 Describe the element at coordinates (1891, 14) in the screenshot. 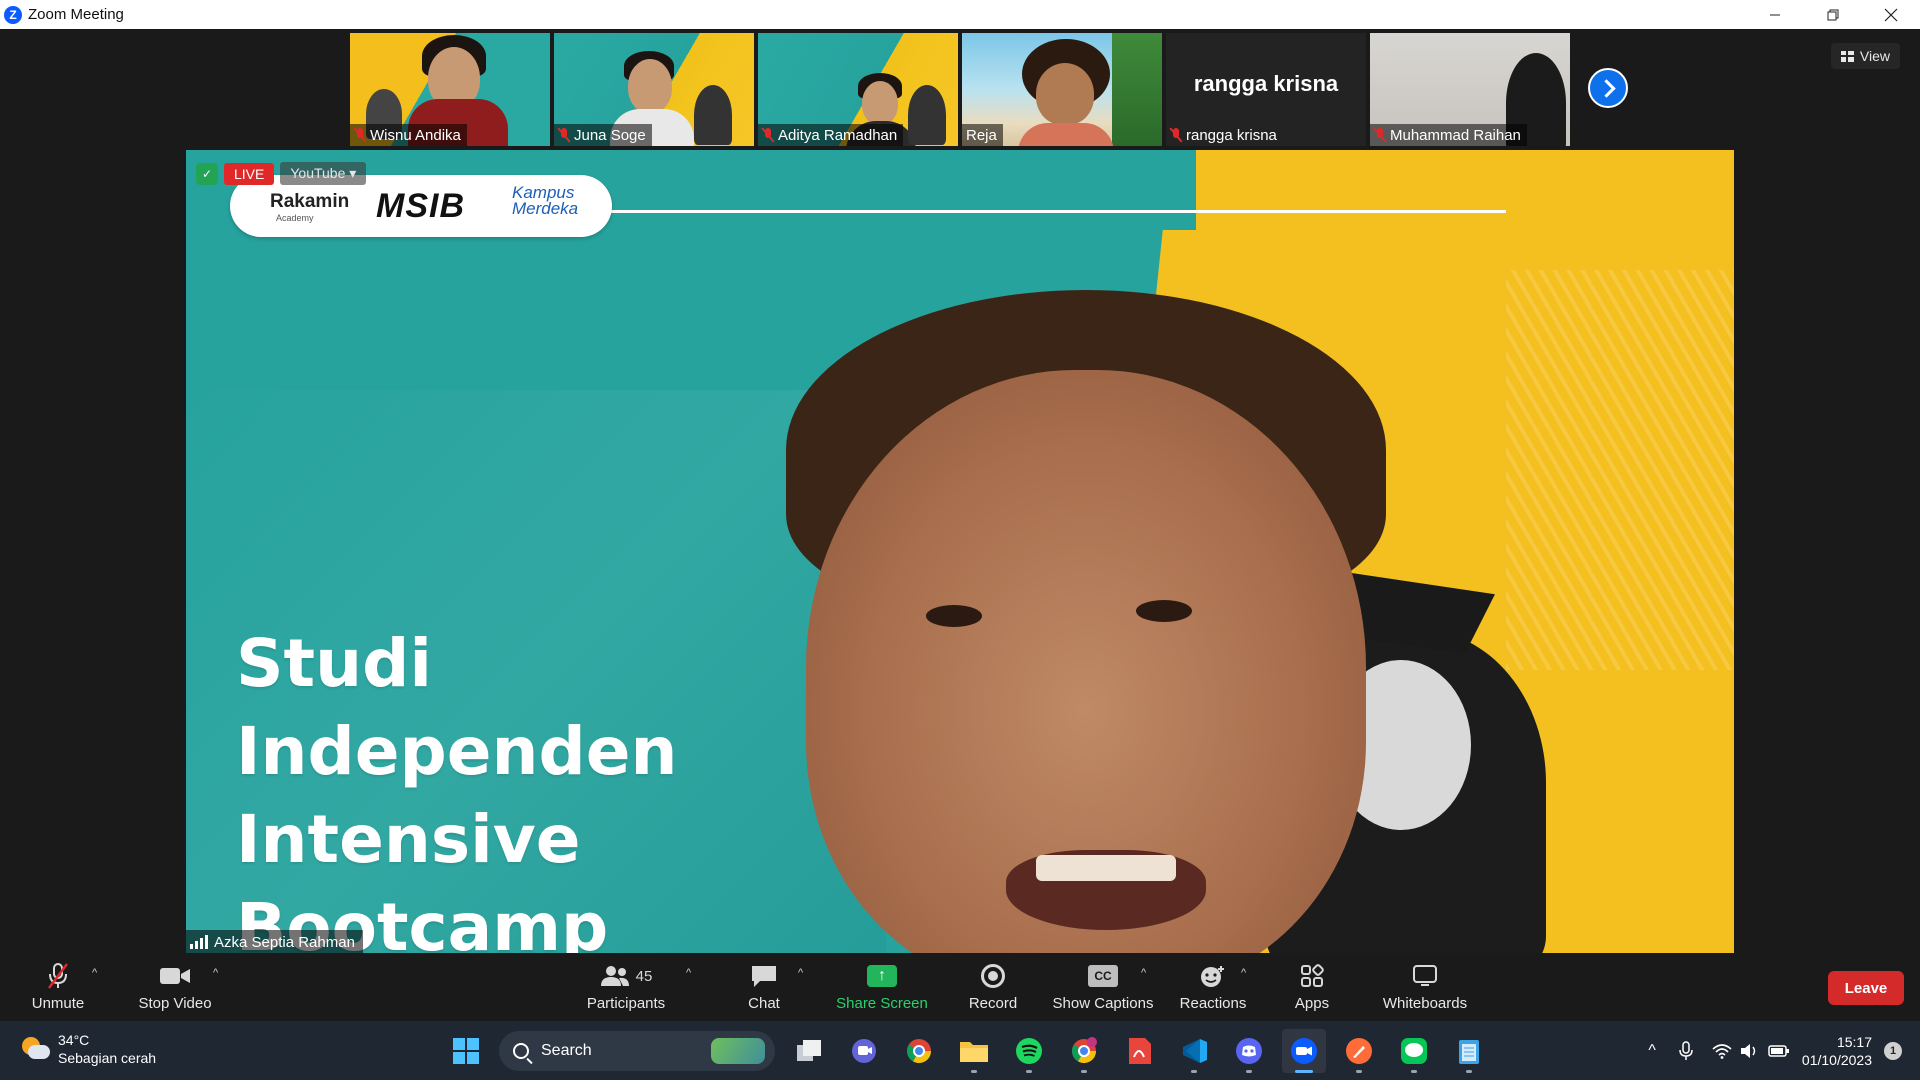

I see `close-button` at that location.